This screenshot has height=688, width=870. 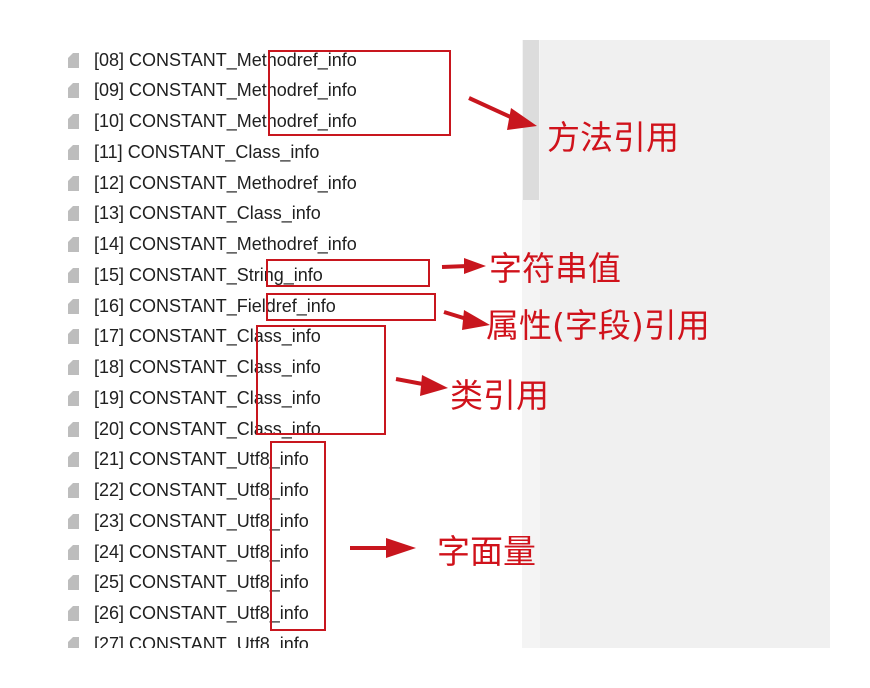 What do you see at coordinates (201, 490) in the screenshot?
I see `entry-label: [22] CONSTANT_Utf8_info` at bounding box center [201, 490].